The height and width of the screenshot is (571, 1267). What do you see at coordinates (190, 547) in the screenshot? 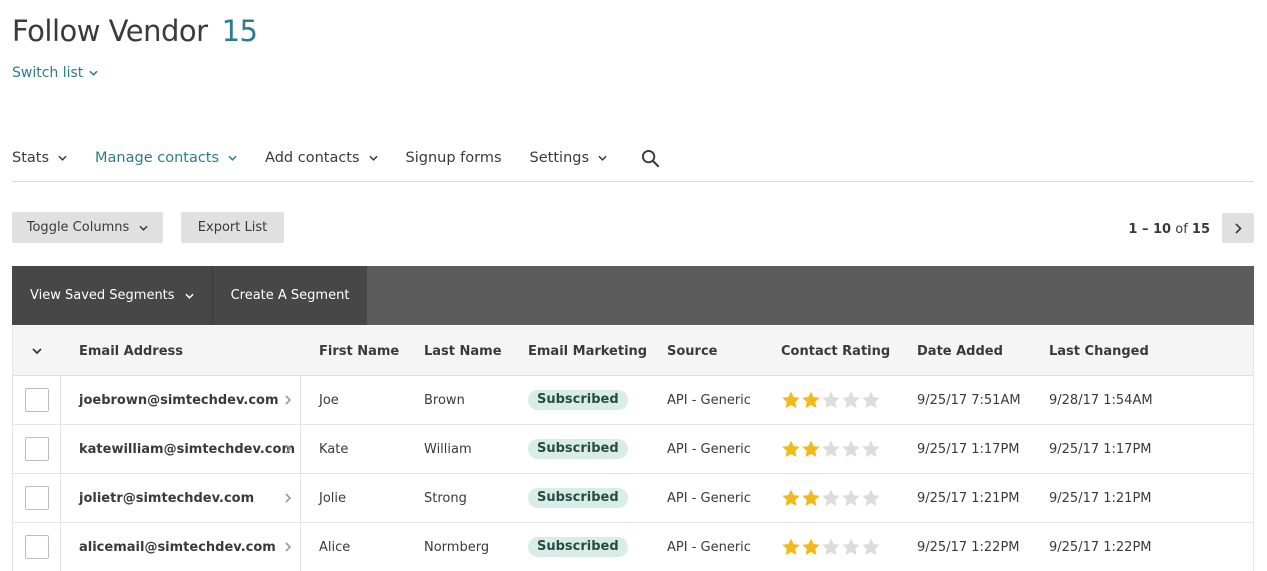
I see `email-address: alicemail@simtechdev.com` at bounding box center [190, 547].